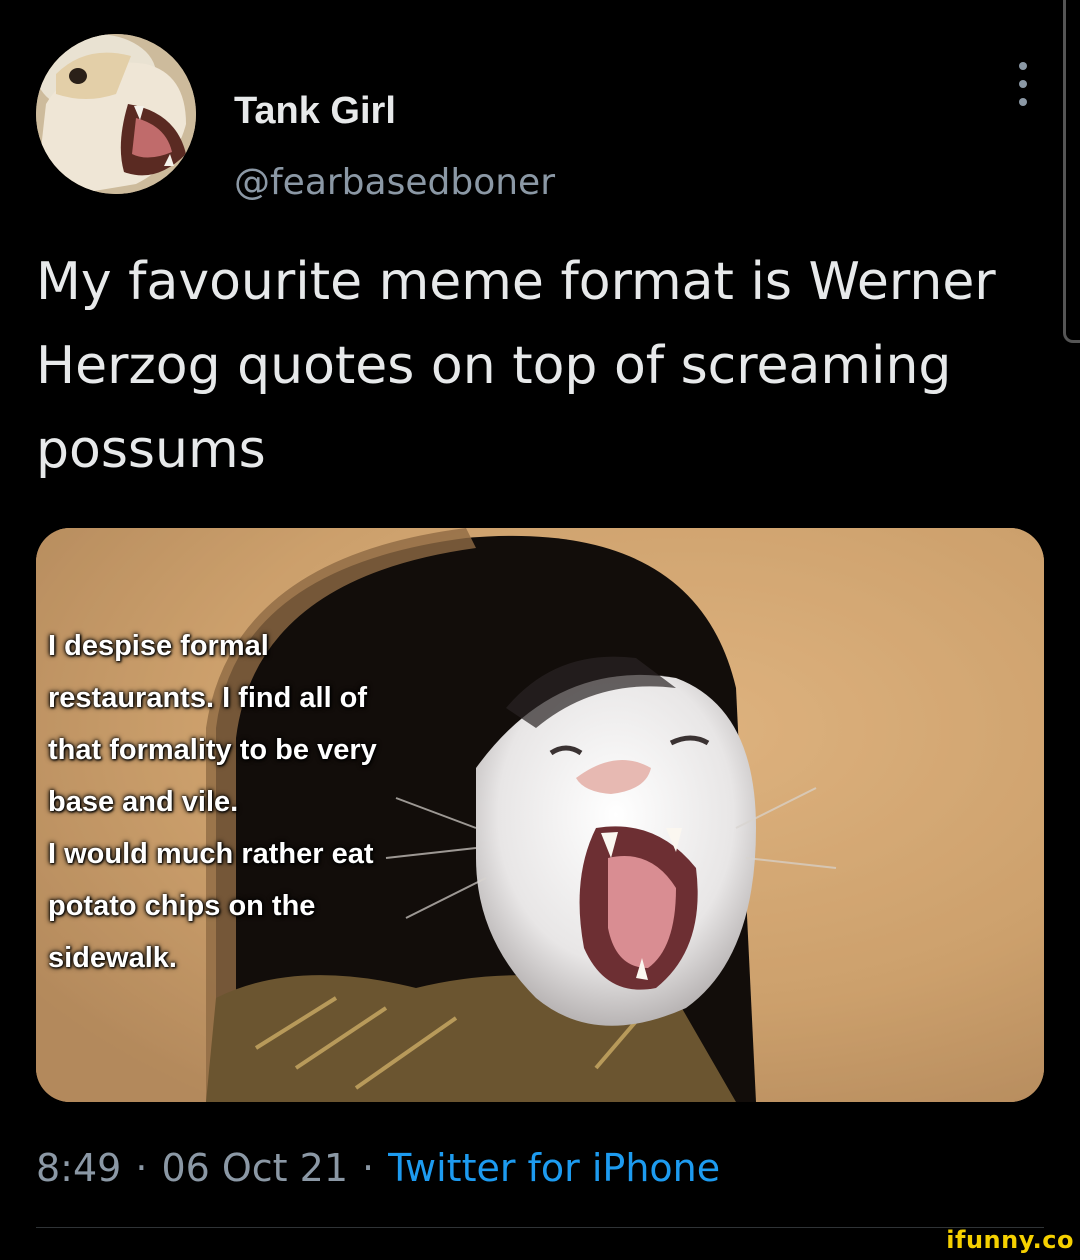 This screenshot has height=1260, width=1080. What do you see at coordinates (254, 1168) in the screenshot?
I see `tweet-date: 06 Oct 21` at bounding box center [254, 1168].